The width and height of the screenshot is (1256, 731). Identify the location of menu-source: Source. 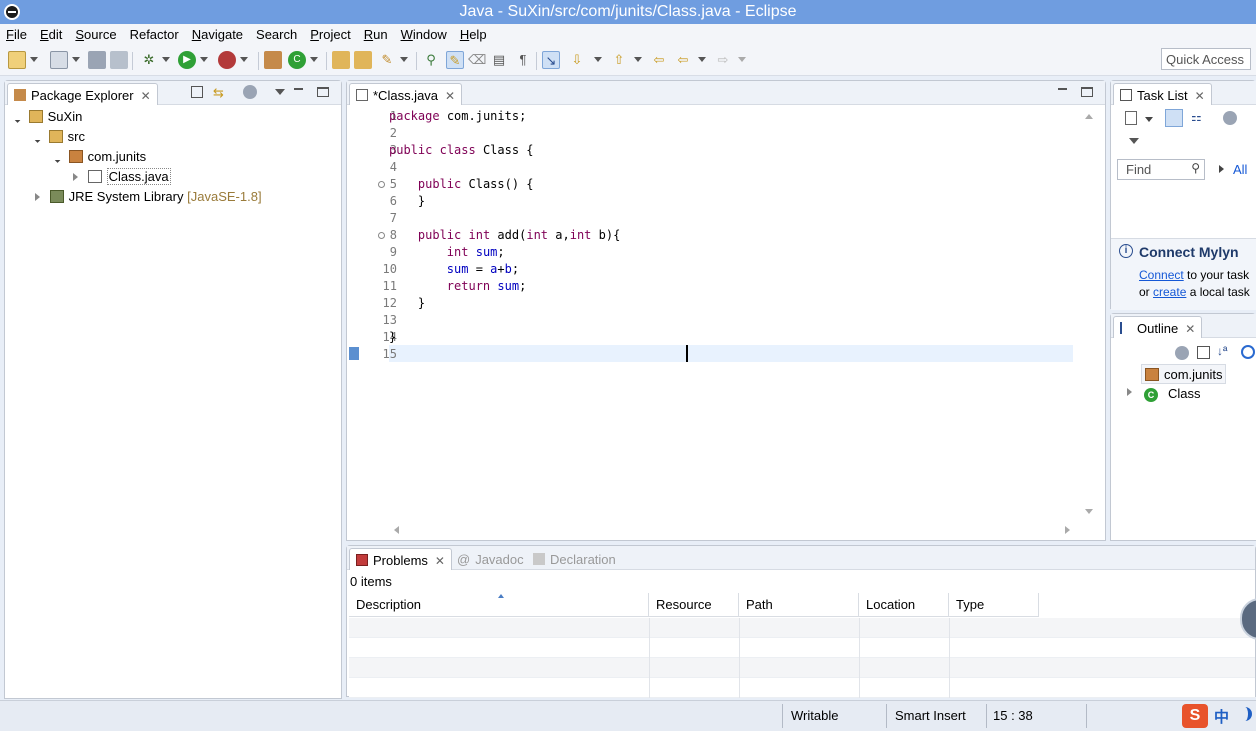
(95, 34).